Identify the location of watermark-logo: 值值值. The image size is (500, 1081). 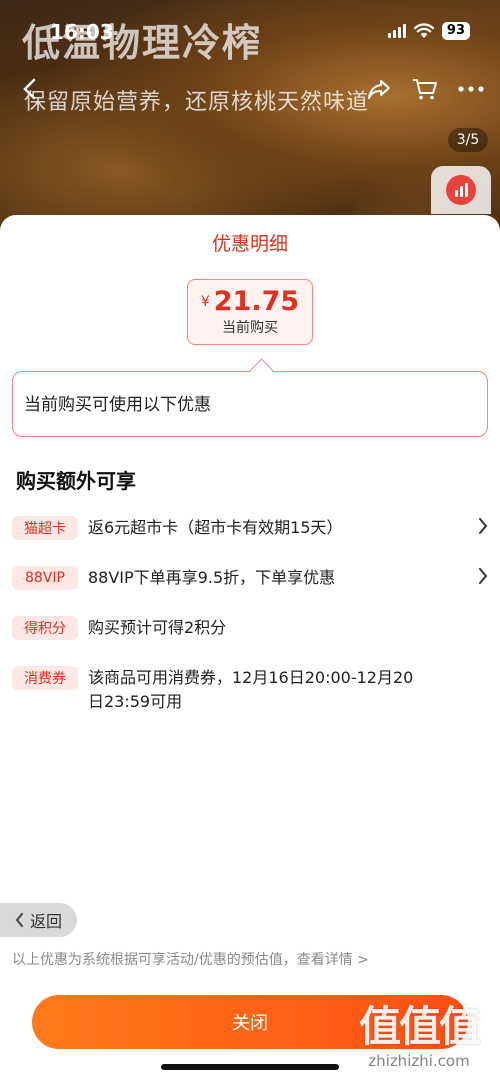
(419, 1026).